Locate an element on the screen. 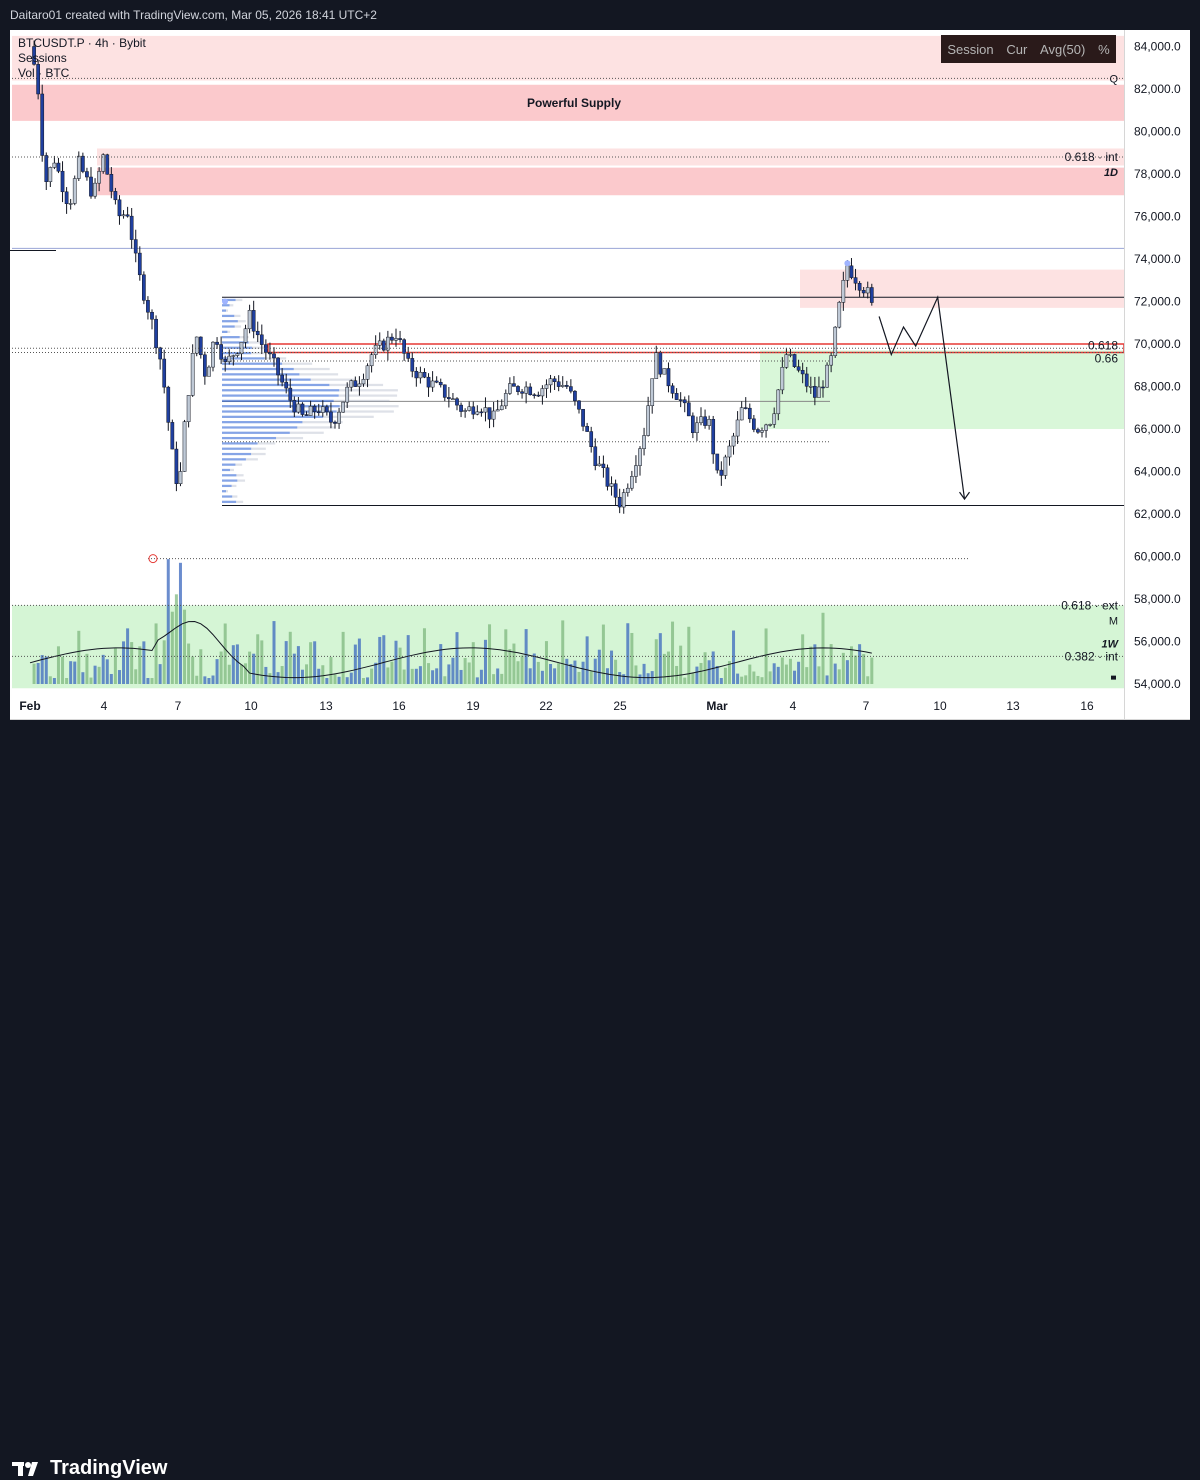 This screenshot has width=1200, height=1480. sessions-label: Sessions is located at coordinates (82, 58).